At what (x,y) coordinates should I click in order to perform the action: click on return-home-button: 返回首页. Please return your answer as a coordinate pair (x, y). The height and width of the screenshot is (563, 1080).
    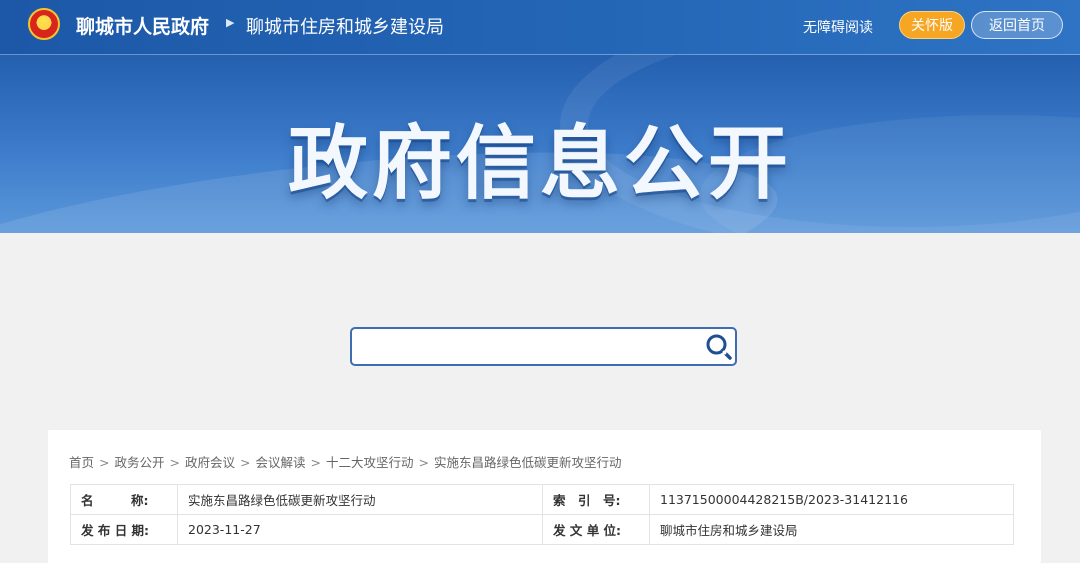
    Looking at the image, I should click on (1017, 25).